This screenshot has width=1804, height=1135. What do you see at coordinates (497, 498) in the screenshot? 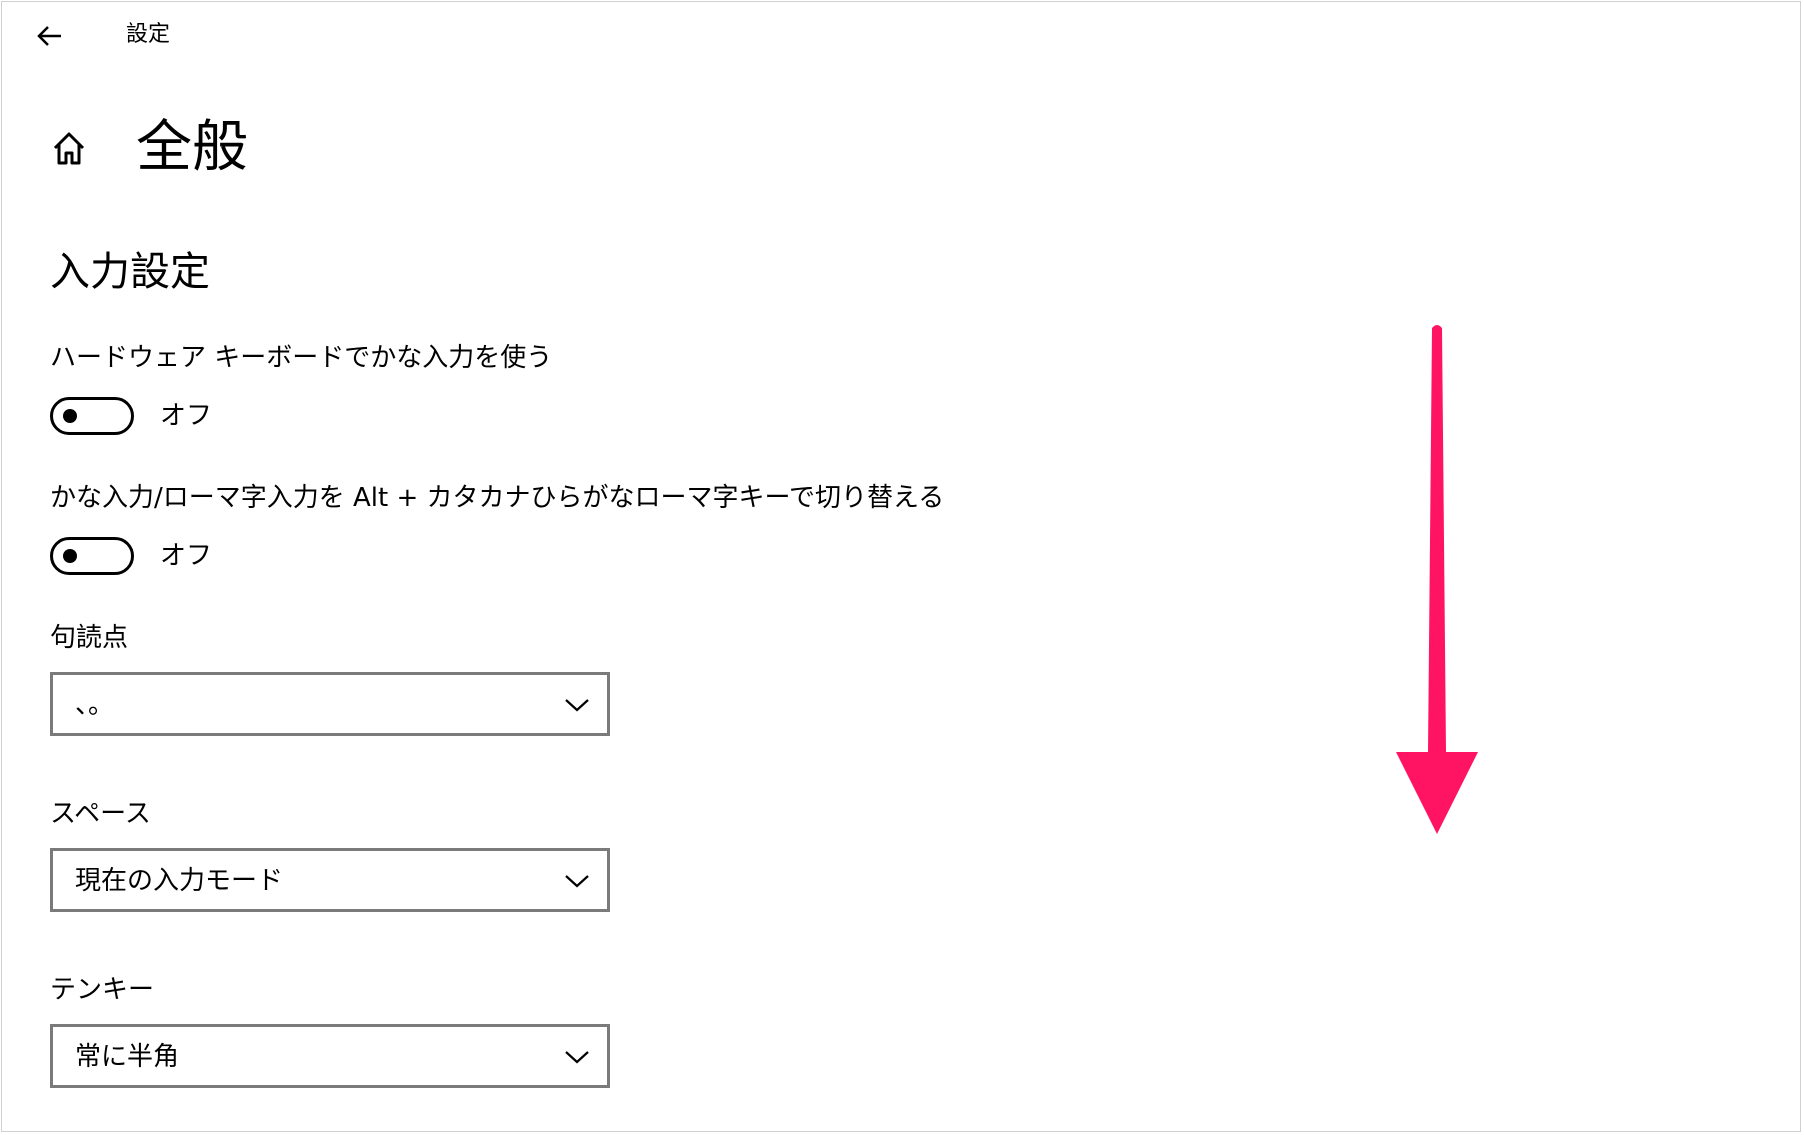
I see `kana-romaji-switch-label: かな入力/ローマ字入力を Alt + カタカナひらがなローマ字キーで切り替える` at bounding box center [497, 498].